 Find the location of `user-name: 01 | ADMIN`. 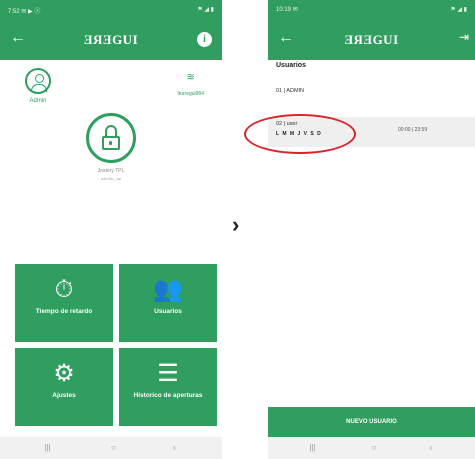

user-name: 01 | ADMIN is located at coordinates (290, 91).